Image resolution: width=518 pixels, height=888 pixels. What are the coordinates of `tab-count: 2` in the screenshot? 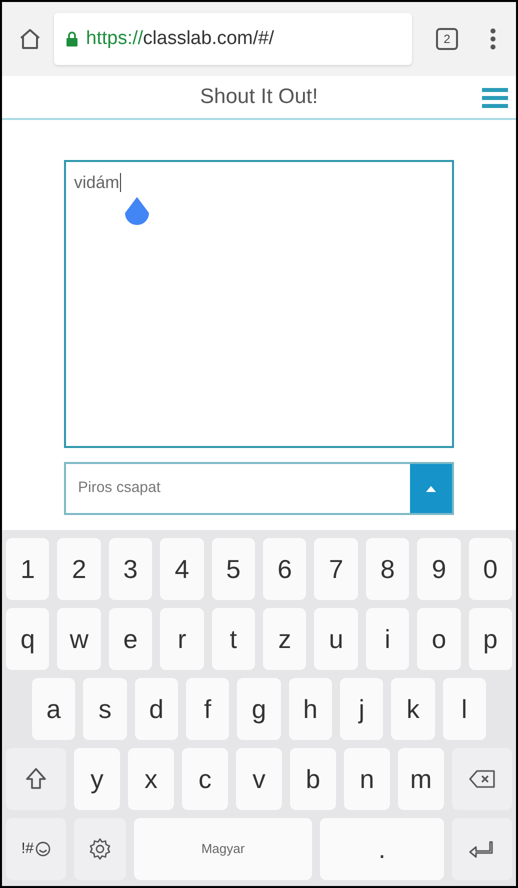 It's located at (447, 39).